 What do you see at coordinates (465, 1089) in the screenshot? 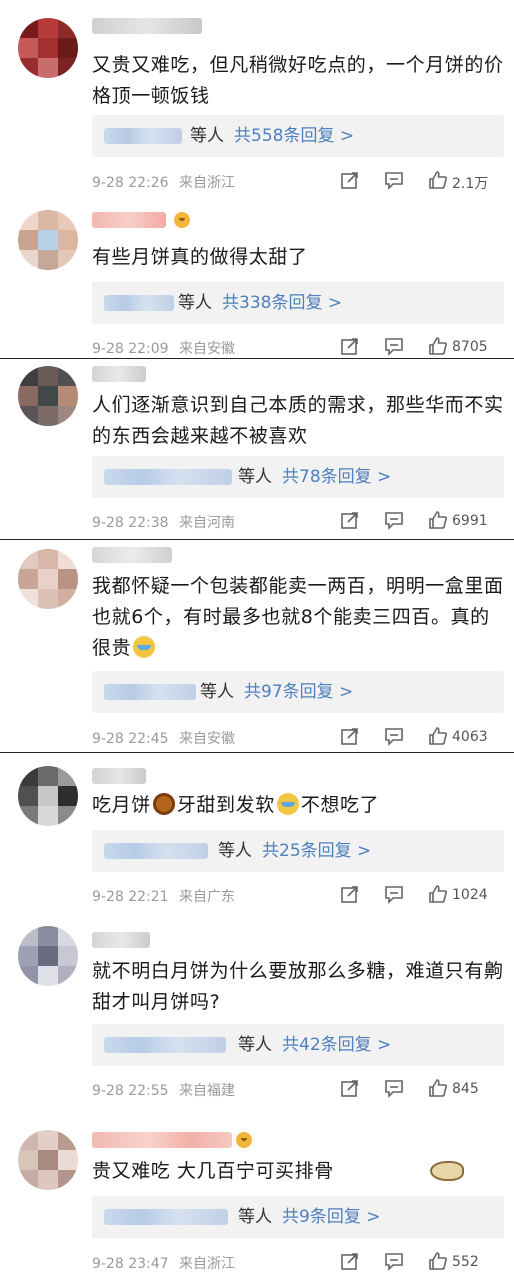
I see `like-count: 845` at bounding box center [465, 1089].